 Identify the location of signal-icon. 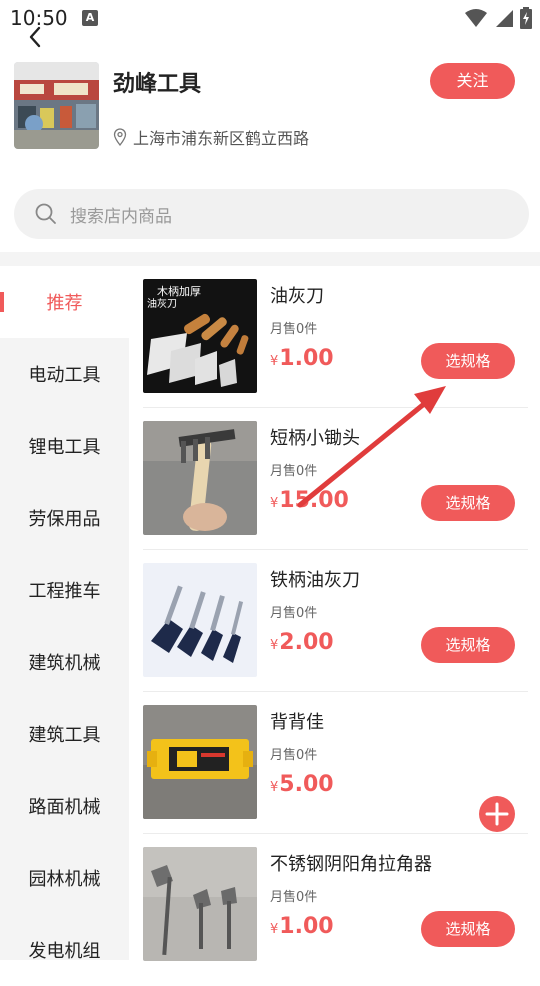
(504, 18).